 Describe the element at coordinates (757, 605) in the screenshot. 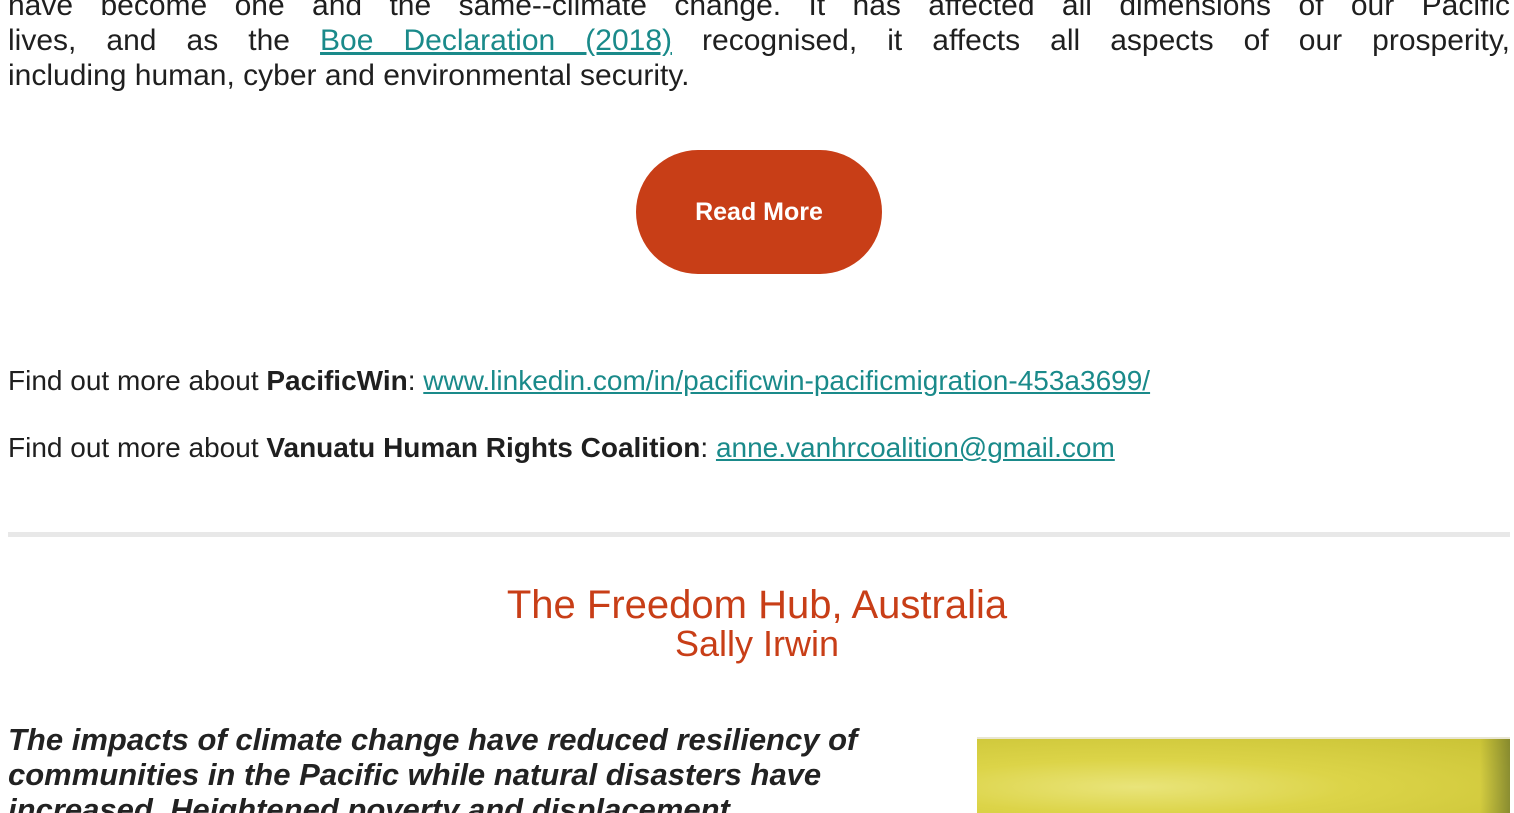

I see `section-title: The Freedom Hub, Australia` at that location.